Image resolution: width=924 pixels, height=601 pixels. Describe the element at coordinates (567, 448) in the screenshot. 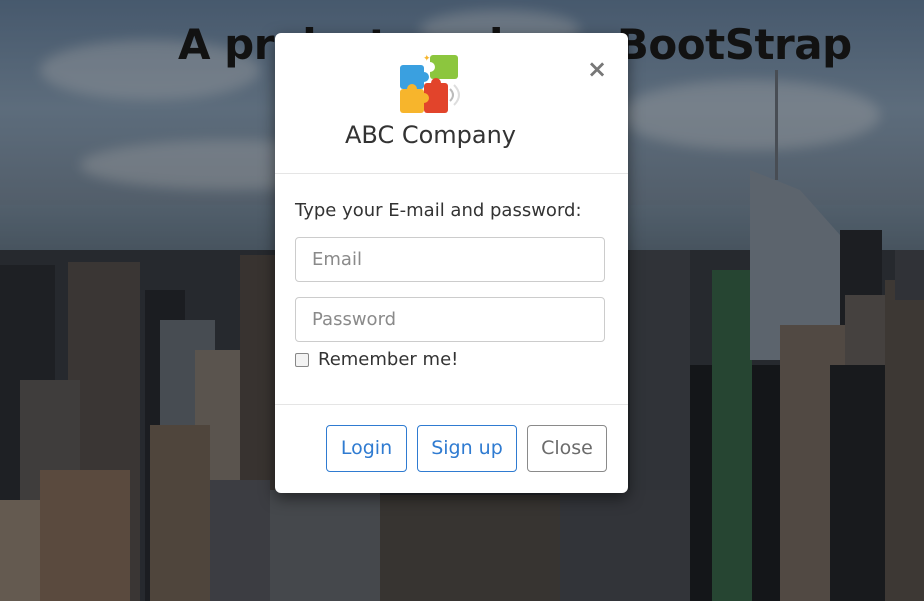

I see `close-button: Close` at that location.